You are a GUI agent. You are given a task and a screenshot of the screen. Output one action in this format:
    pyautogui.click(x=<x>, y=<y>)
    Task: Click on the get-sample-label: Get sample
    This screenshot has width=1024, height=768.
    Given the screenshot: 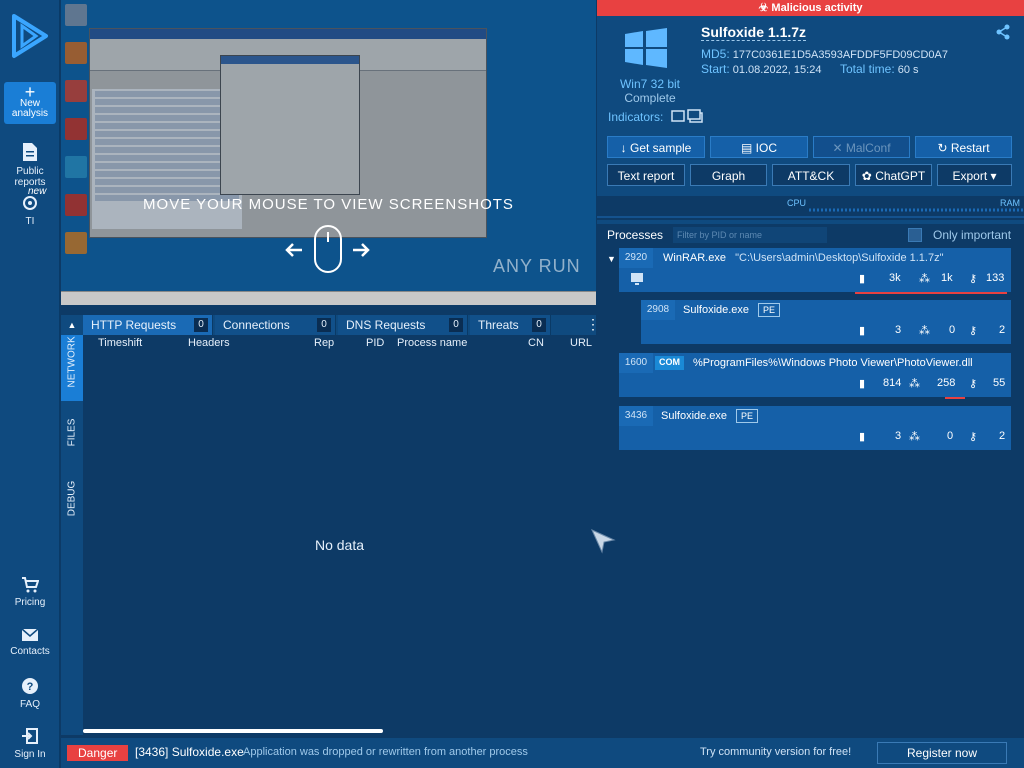 What is the action you would take?
    pyautogui.click(x=660, y=148)
    